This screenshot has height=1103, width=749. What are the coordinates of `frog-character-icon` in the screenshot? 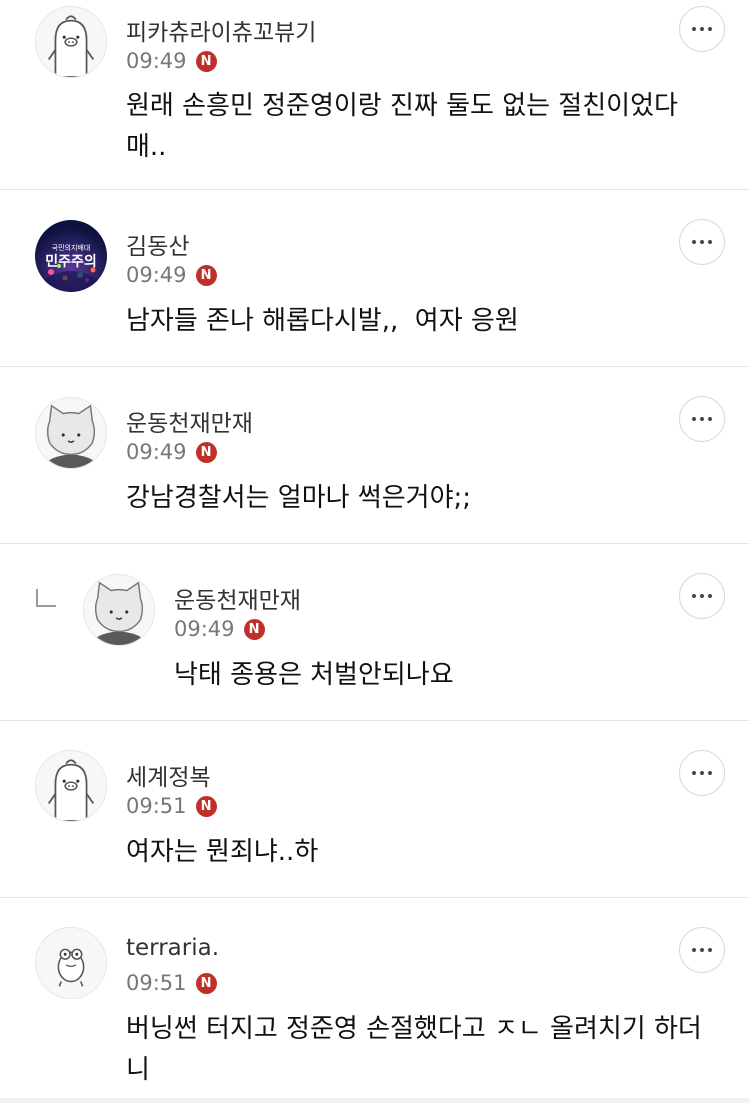 It's located at (71, 963).